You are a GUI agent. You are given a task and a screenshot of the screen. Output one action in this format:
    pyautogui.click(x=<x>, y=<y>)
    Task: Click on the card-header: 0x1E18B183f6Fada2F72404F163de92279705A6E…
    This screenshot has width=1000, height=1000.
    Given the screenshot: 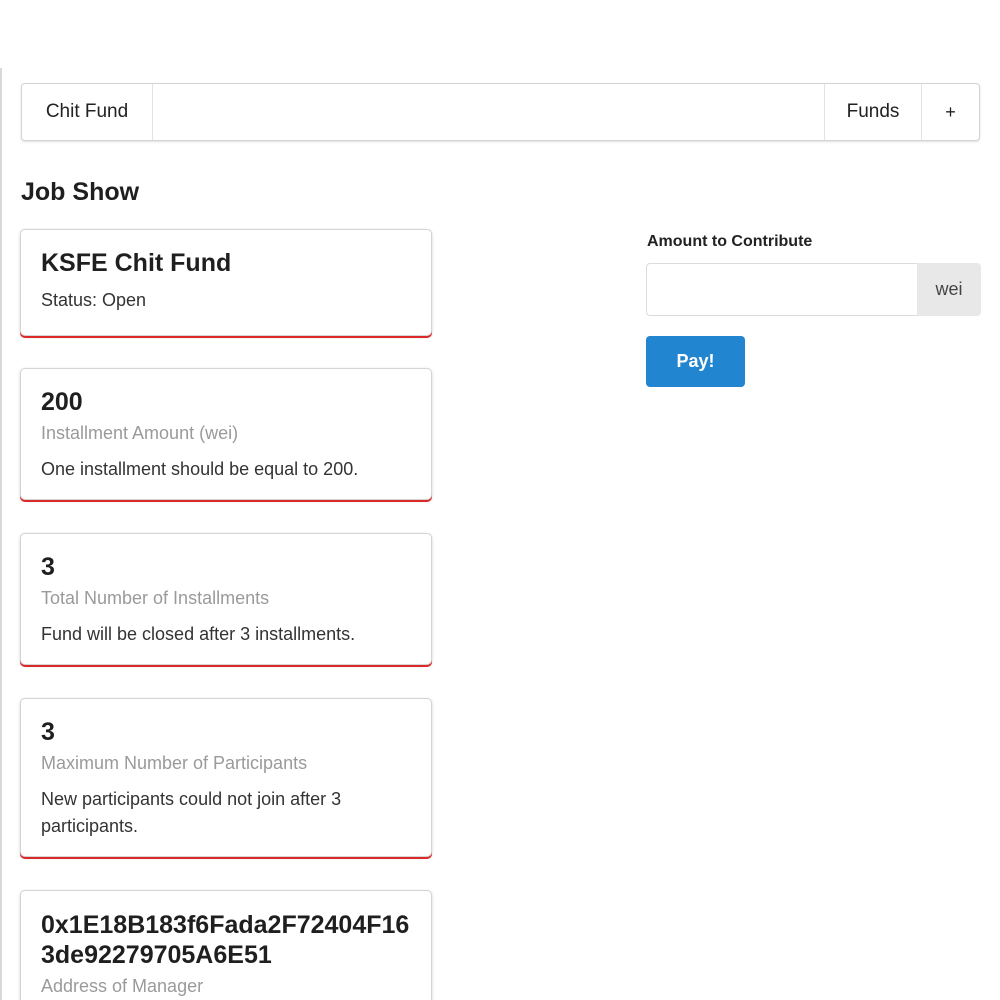 What is the action you would take?
    pyautogui.click(x=225, y=940)
    